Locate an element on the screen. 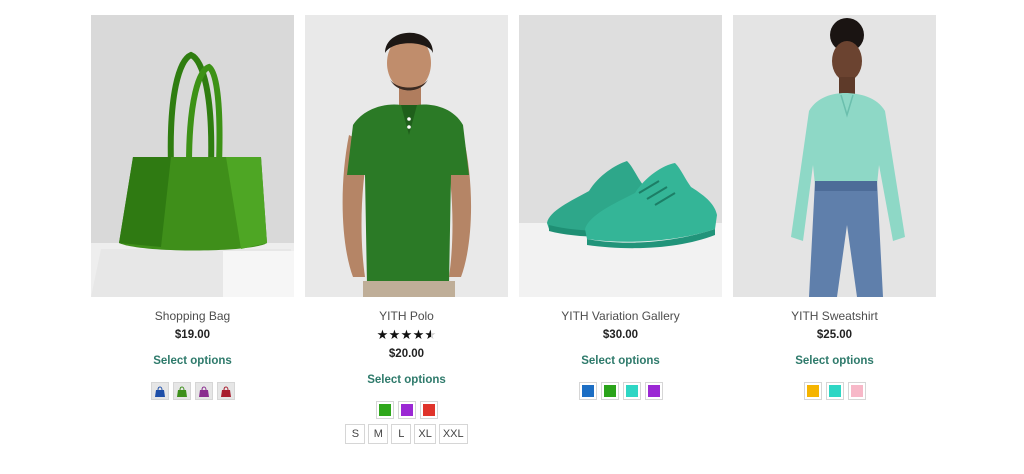 Image resolution: width=1024 pixels, height=474 pixels. swatch-thumbnail-purple is located at coordinates (203, 391).